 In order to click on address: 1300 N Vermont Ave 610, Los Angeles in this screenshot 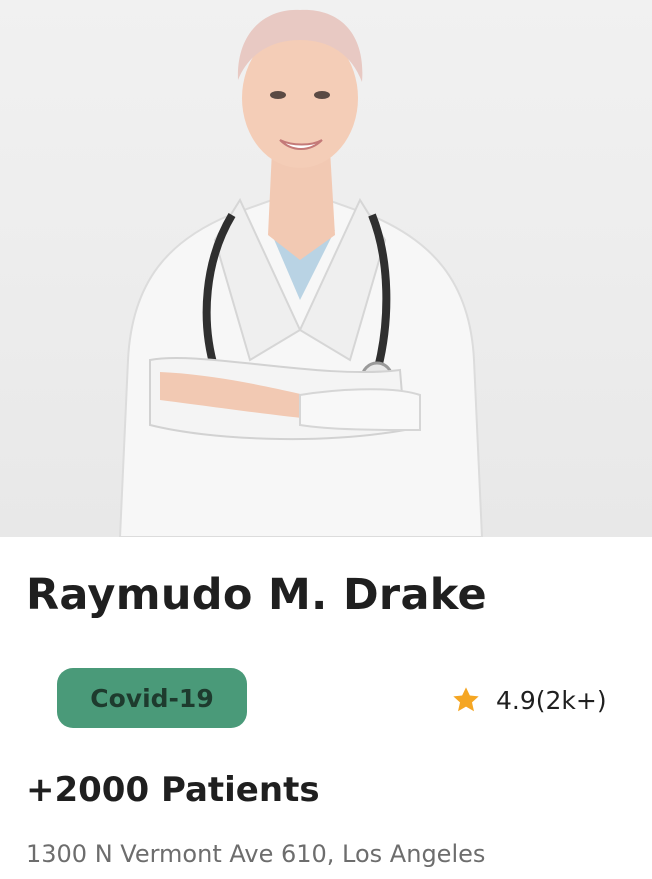, I will do `click(256, 854)`.